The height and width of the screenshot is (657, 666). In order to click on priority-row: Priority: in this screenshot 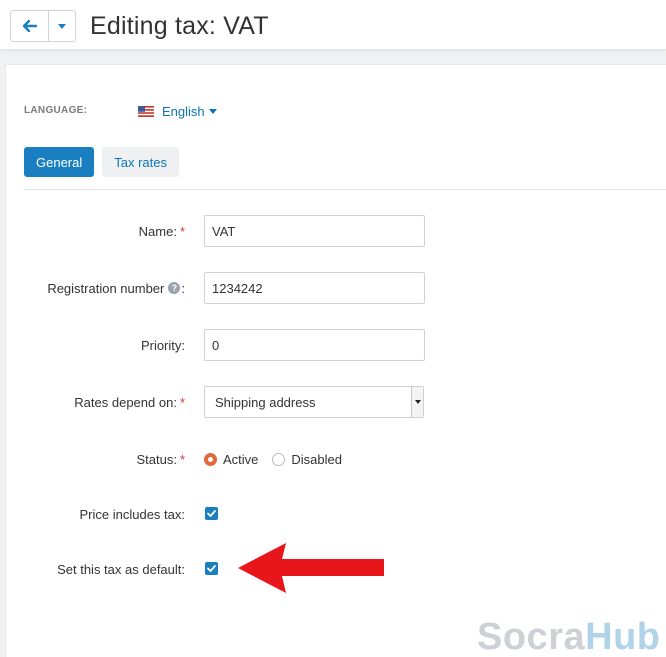, I will do `click(336, 345)`.